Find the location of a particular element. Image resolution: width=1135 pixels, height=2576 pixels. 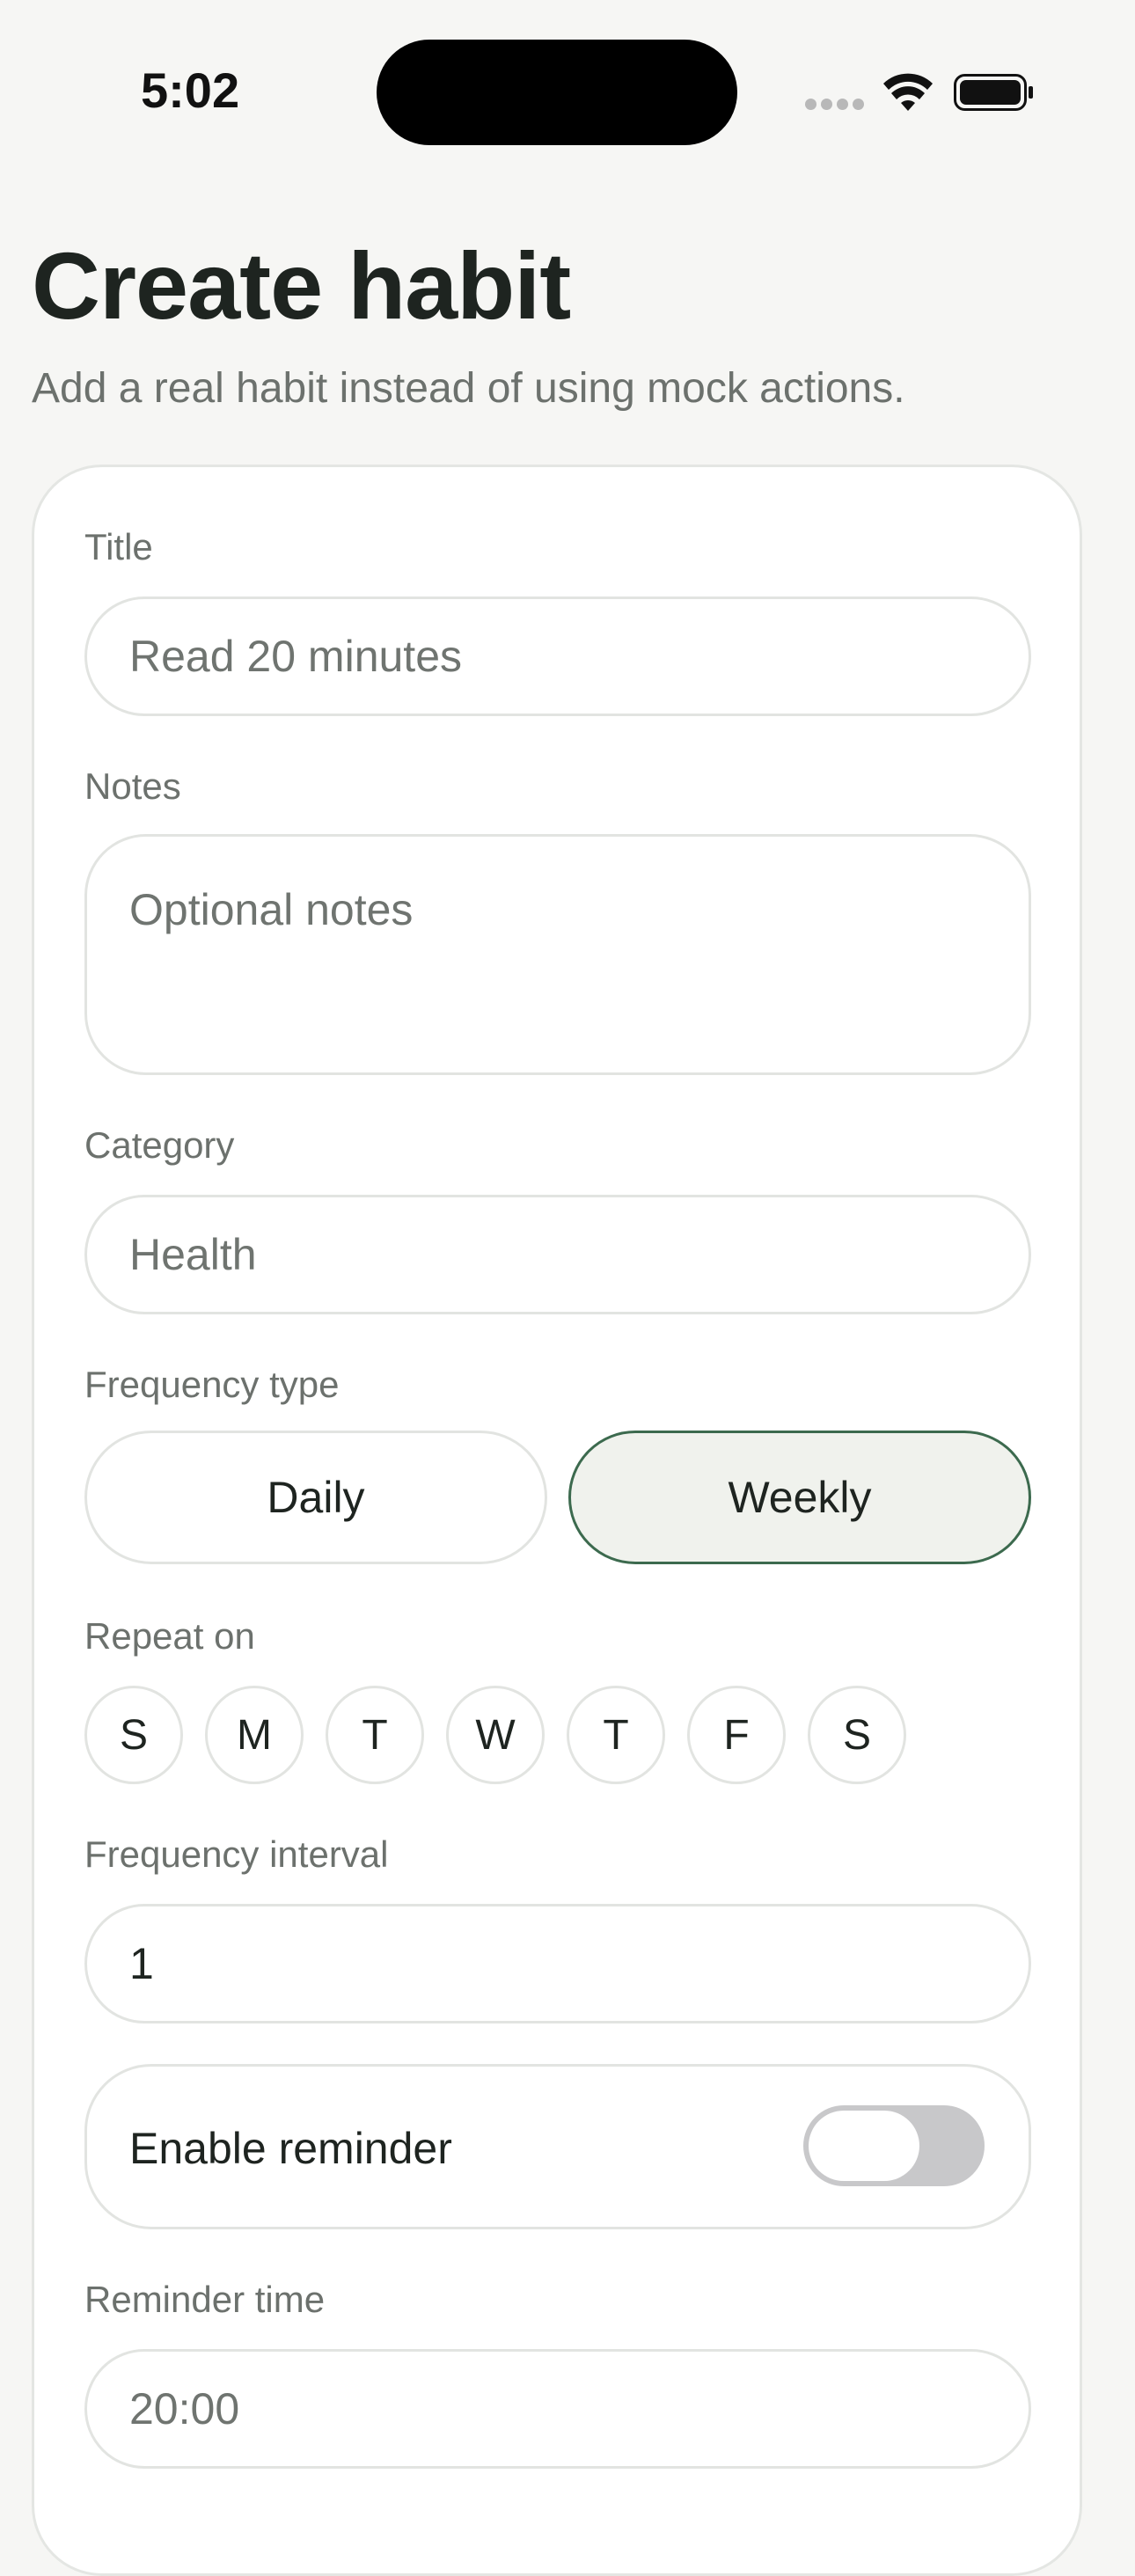

dynamic-island is located at coordinates (557, 92).